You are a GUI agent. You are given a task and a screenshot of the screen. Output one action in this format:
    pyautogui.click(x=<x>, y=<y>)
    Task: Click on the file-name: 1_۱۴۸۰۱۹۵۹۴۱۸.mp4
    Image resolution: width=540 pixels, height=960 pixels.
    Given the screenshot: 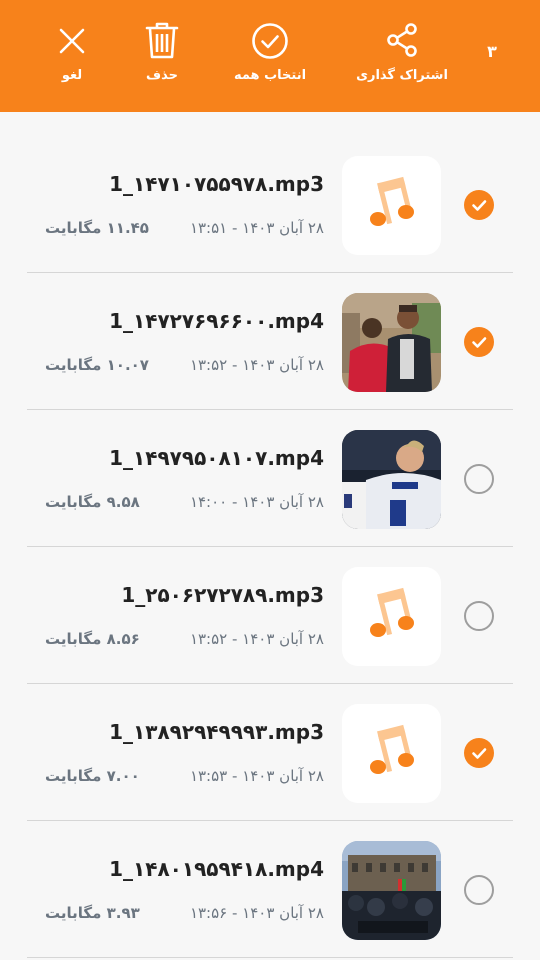 What is the action you would take?
    pyautogui.click(x=216, y=869)
    